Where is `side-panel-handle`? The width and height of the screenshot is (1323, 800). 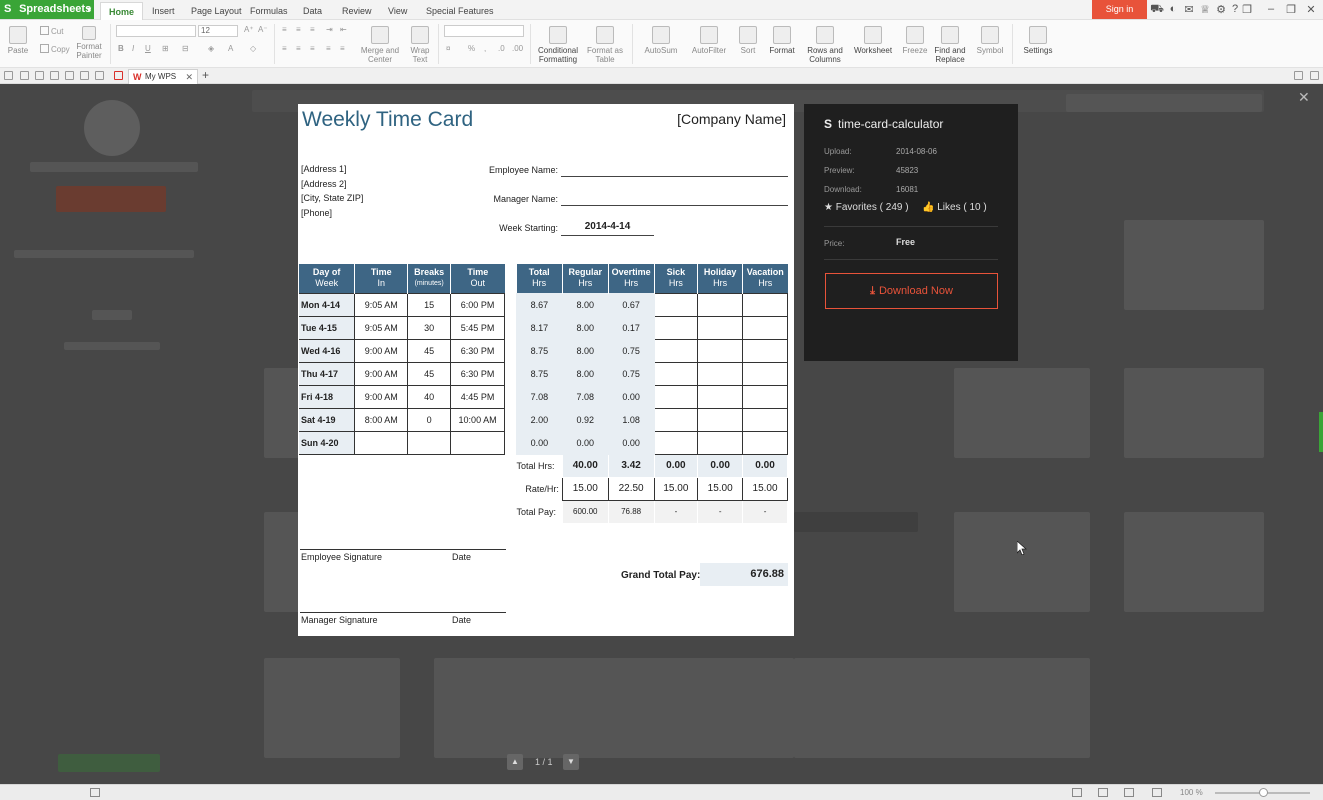 side-panel-handle is located at coordinates (1321, 432).